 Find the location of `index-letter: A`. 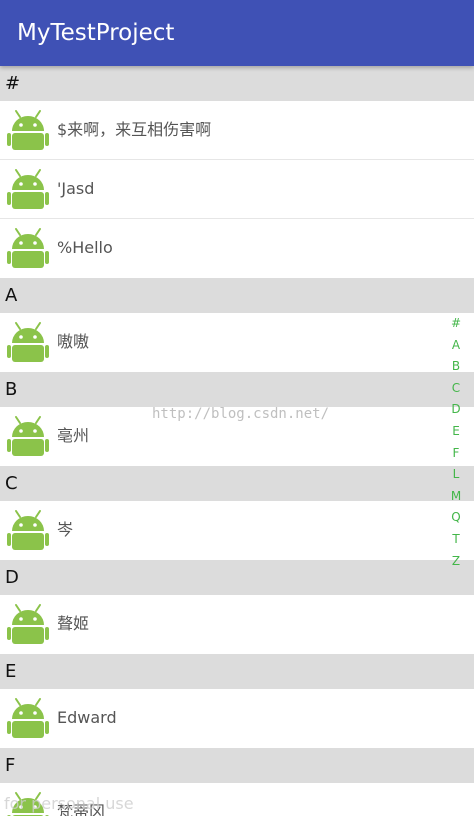

index-letter: A is located at coordinates (456, 346).